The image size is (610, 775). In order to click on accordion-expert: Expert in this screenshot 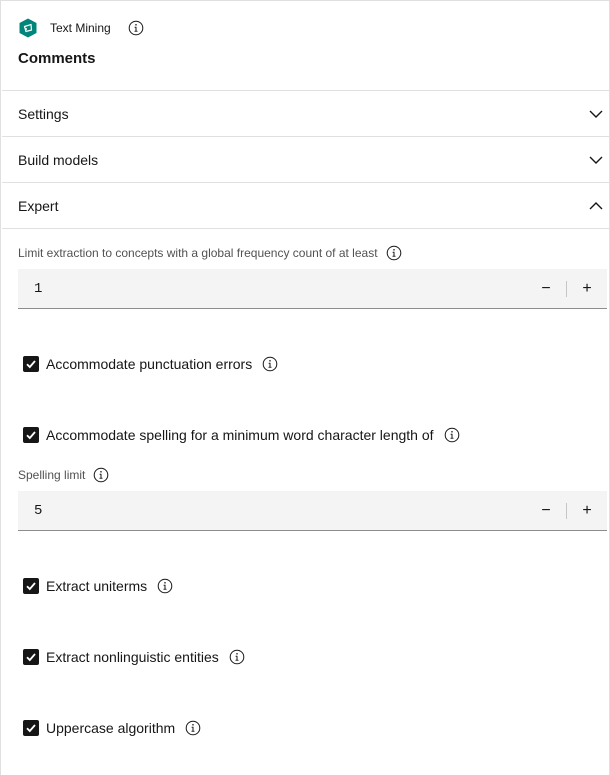, I will do `click(306, 205)`.